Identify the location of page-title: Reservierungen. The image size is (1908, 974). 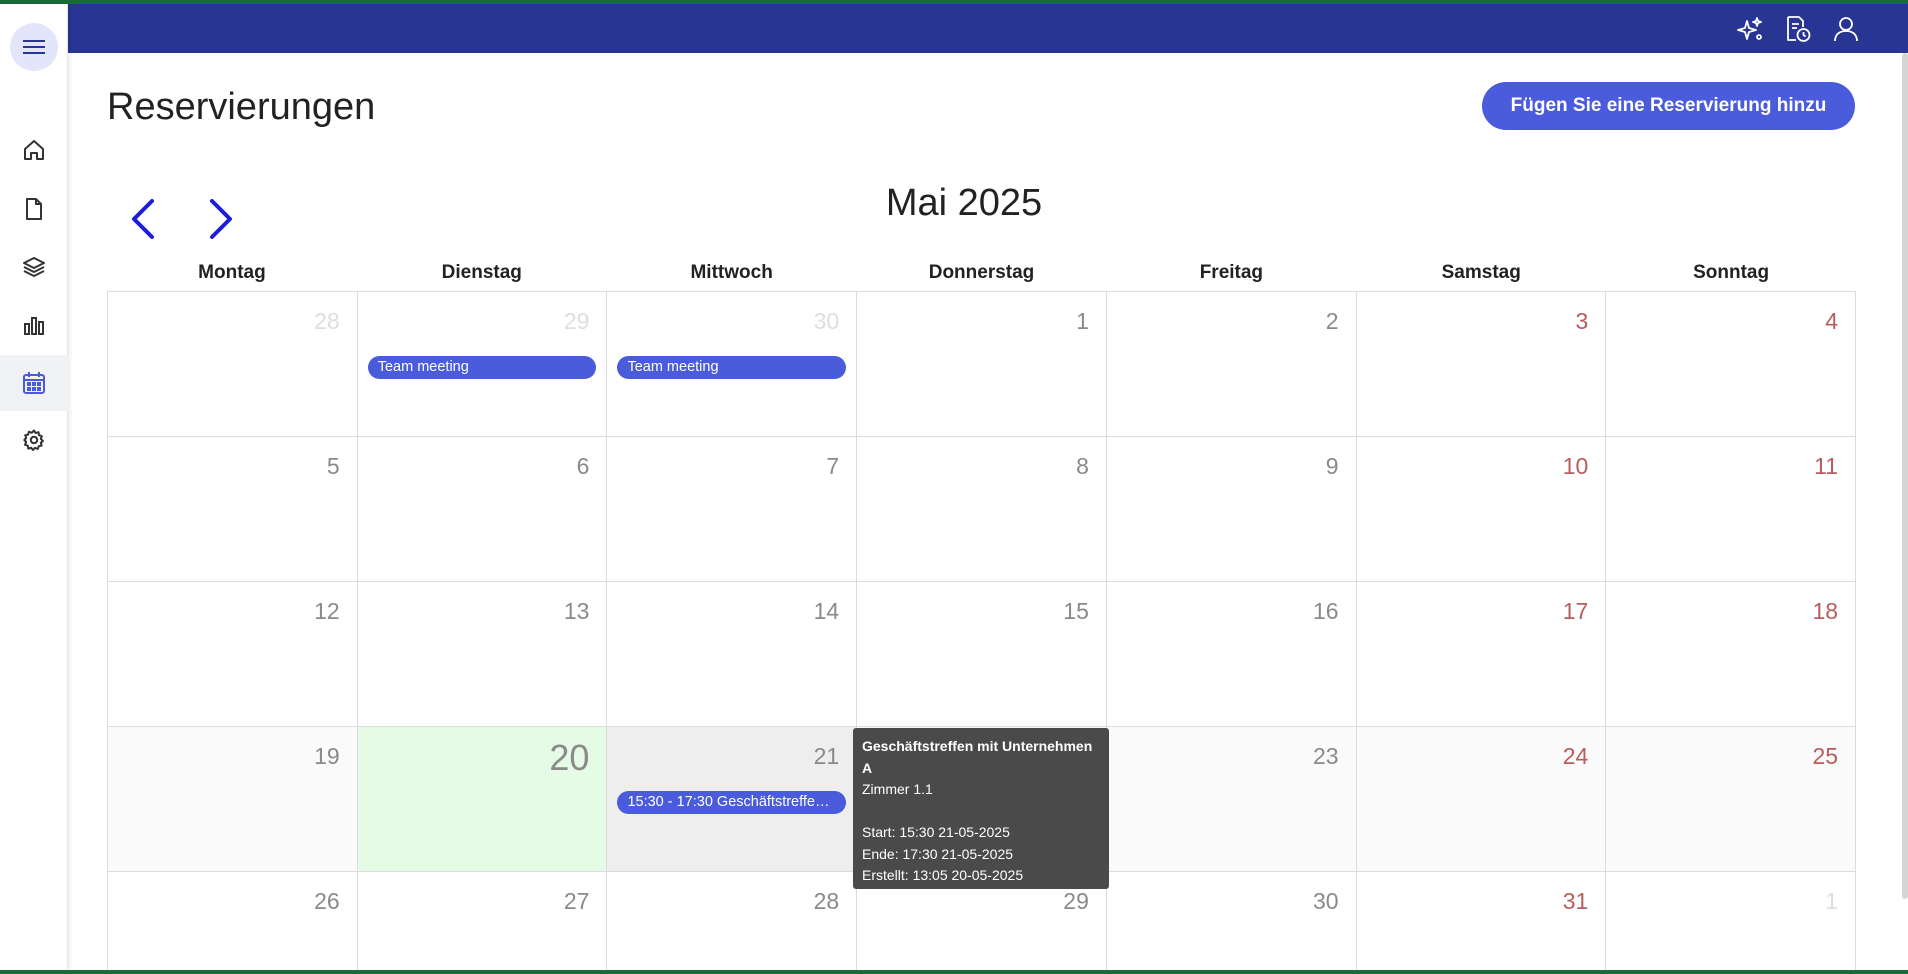
(241, 107).